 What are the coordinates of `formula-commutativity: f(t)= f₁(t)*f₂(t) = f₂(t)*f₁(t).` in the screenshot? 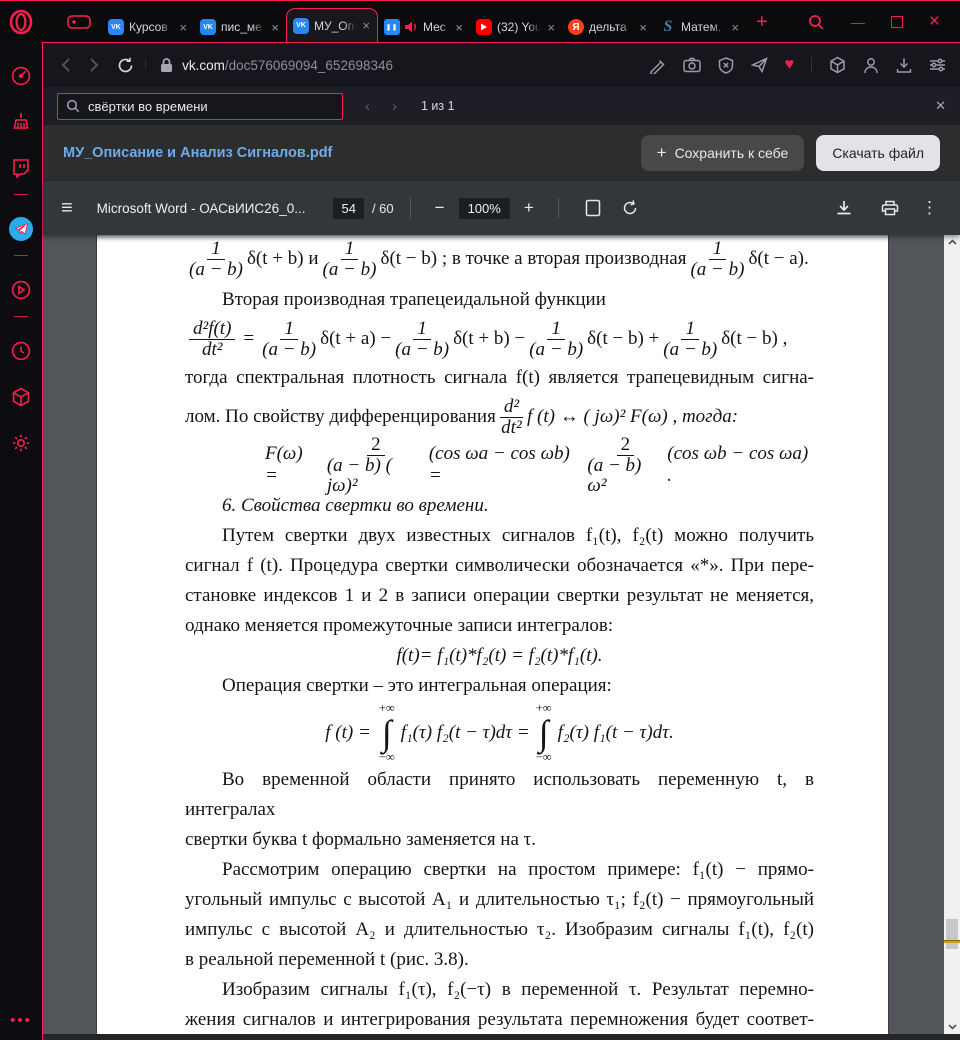 It's located at (499, 655).